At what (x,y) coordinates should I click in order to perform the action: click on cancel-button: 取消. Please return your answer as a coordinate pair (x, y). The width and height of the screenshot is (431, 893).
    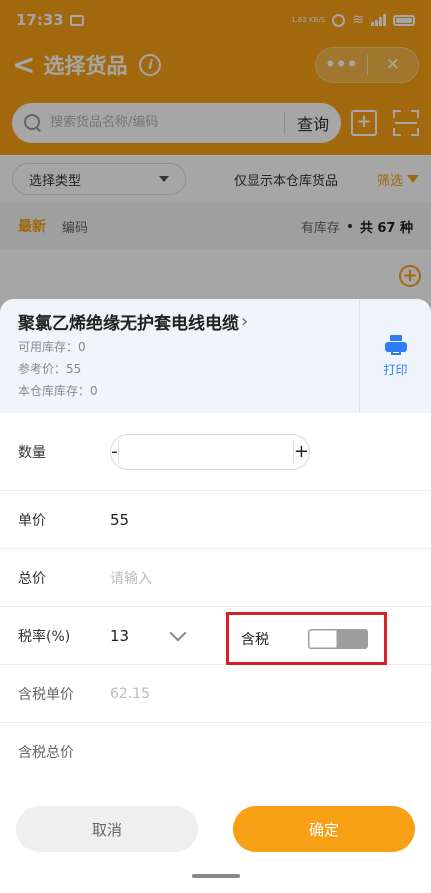
    Looking at the image, I should click on (107, 829).